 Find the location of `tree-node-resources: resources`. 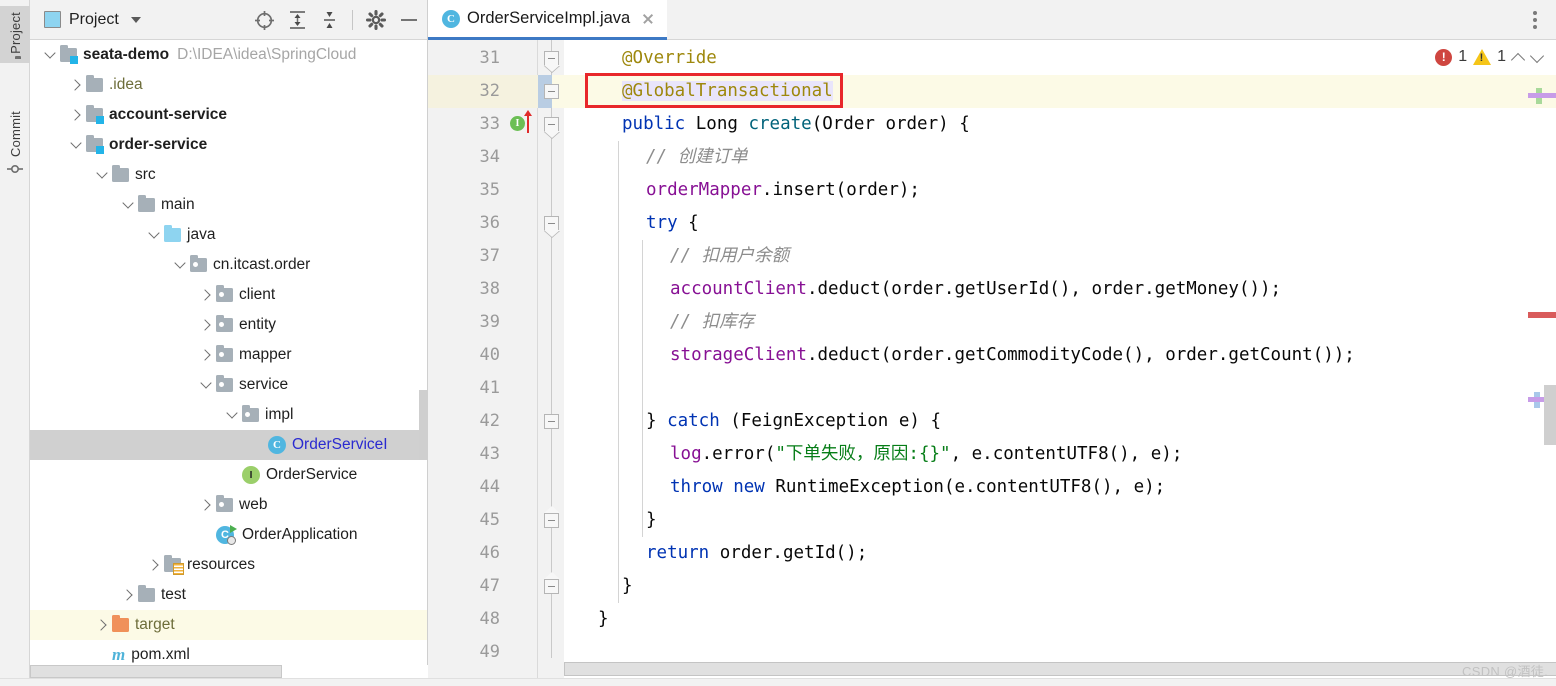

tree-node-resources: resources is located at coordinates (228, 565).